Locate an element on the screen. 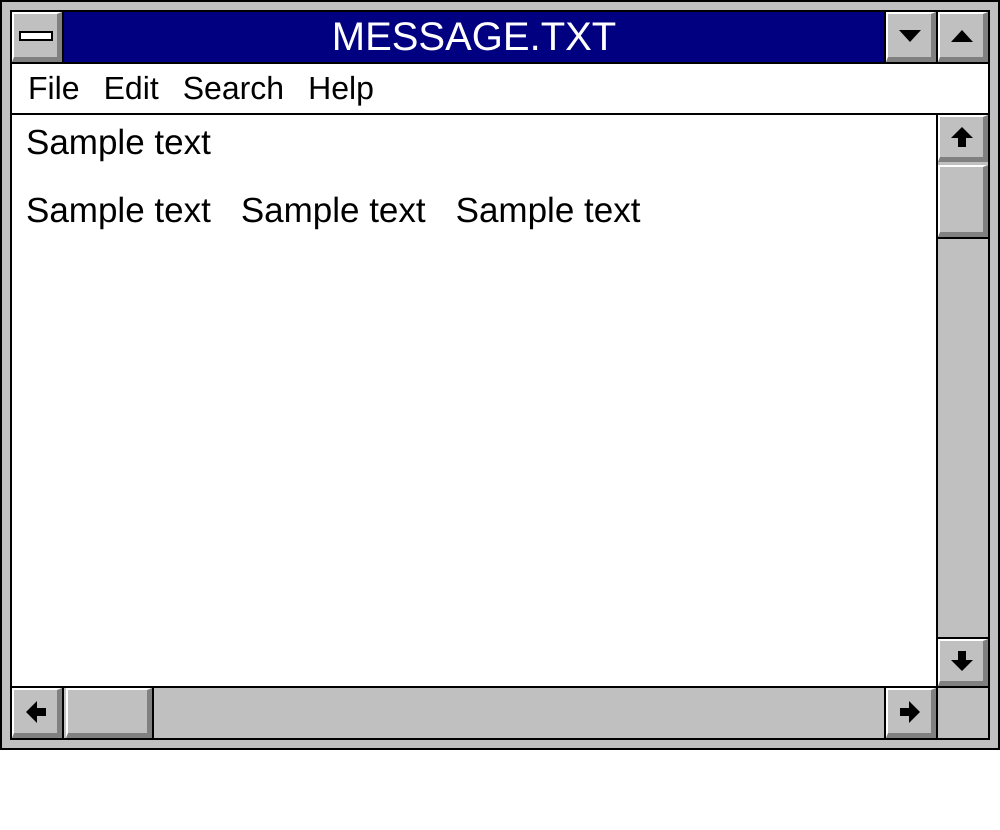  menu-item: Edit is located at coordinates (131, 88).